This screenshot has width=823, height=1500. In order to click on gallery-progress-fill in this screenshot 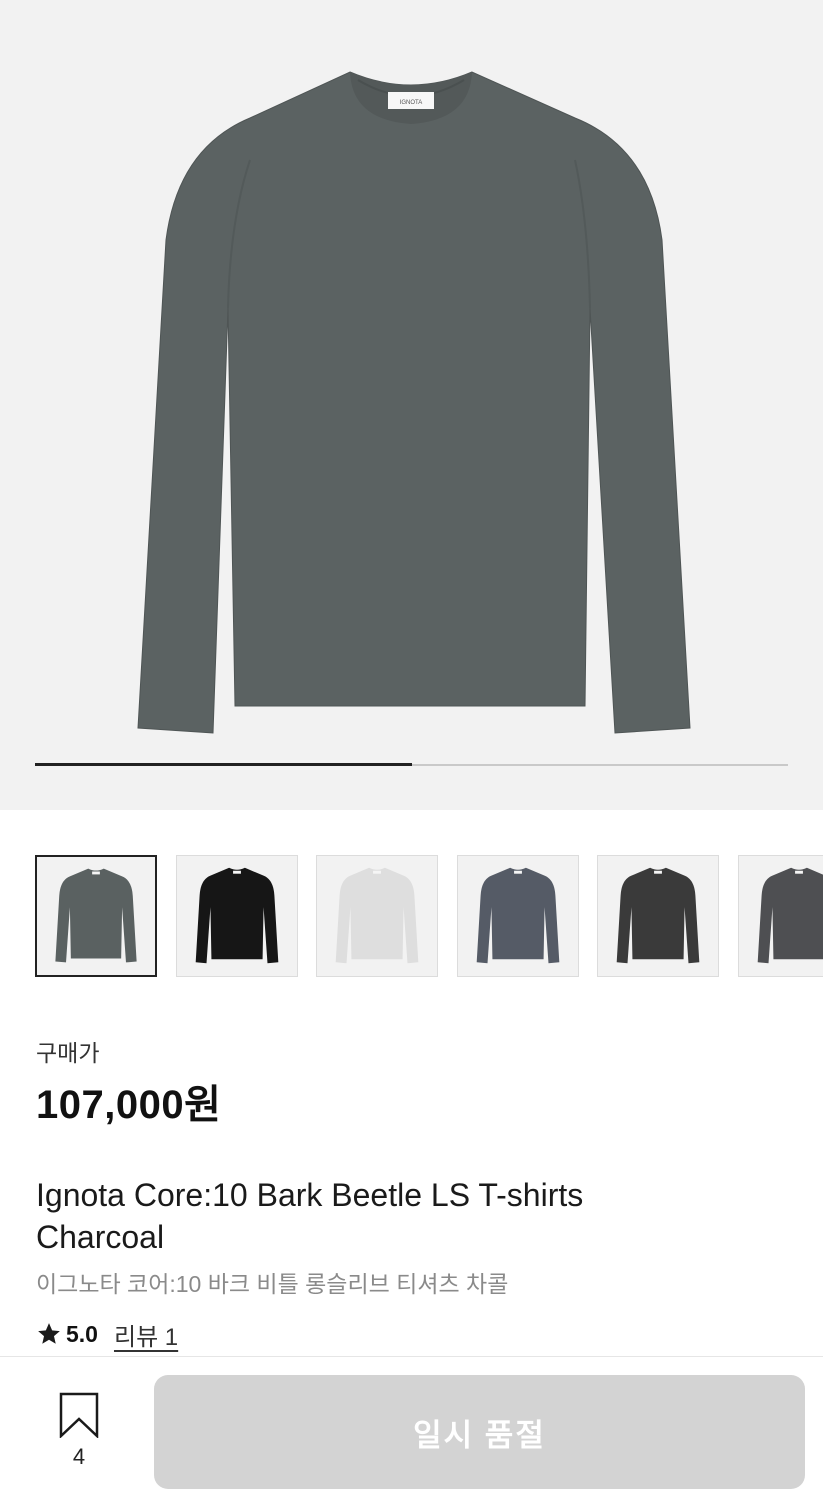, I will do `click(223, 764)`.